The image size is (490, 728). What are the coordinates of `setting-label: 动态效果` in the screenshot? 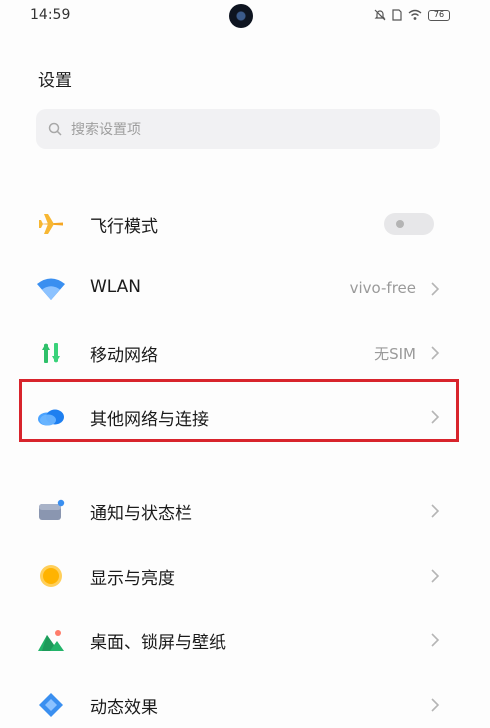 It's located at (124, 708).